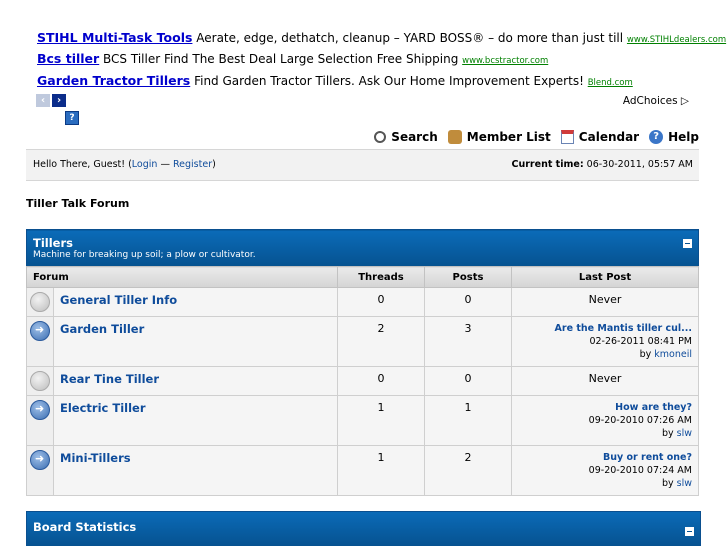 The height and width of the screenshot is (546, 727). What do you see at coordinates (95, 458) in the screenshot?
I see `forum-link: Mini-Tillers` at bounding box center [95, 458].